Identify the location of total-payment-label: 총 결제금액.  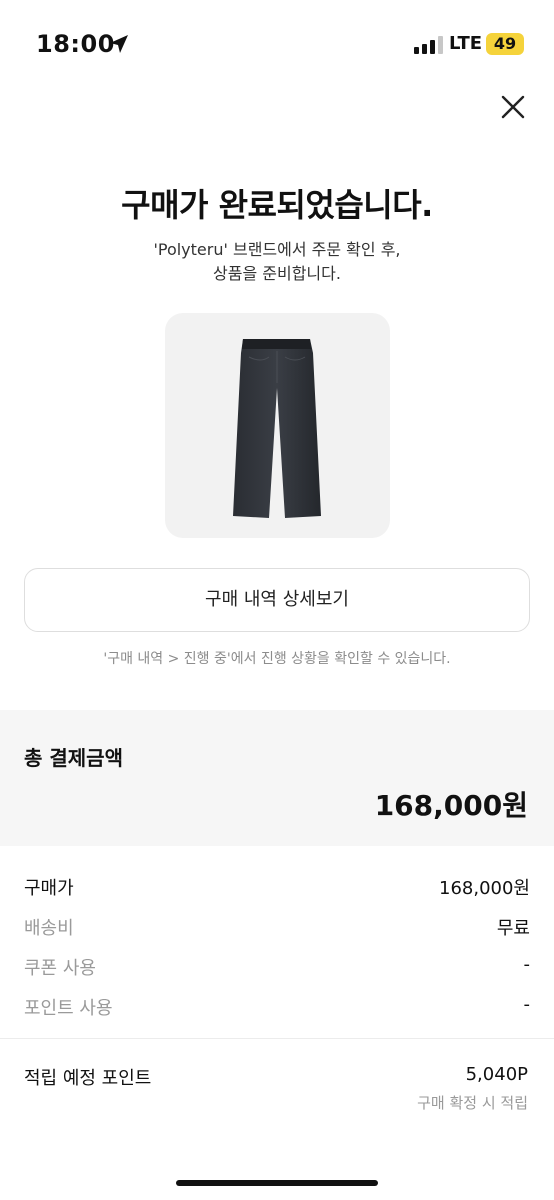
(73, 758).